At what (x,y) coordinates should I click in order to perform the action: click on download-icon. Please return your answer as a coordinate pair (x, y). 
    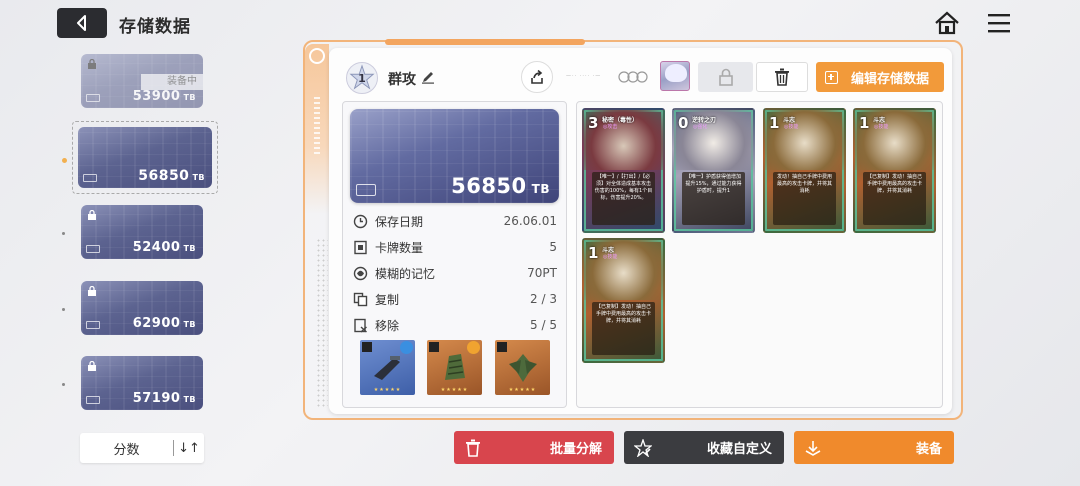
    Looking at the image, I should click on (813, 448).